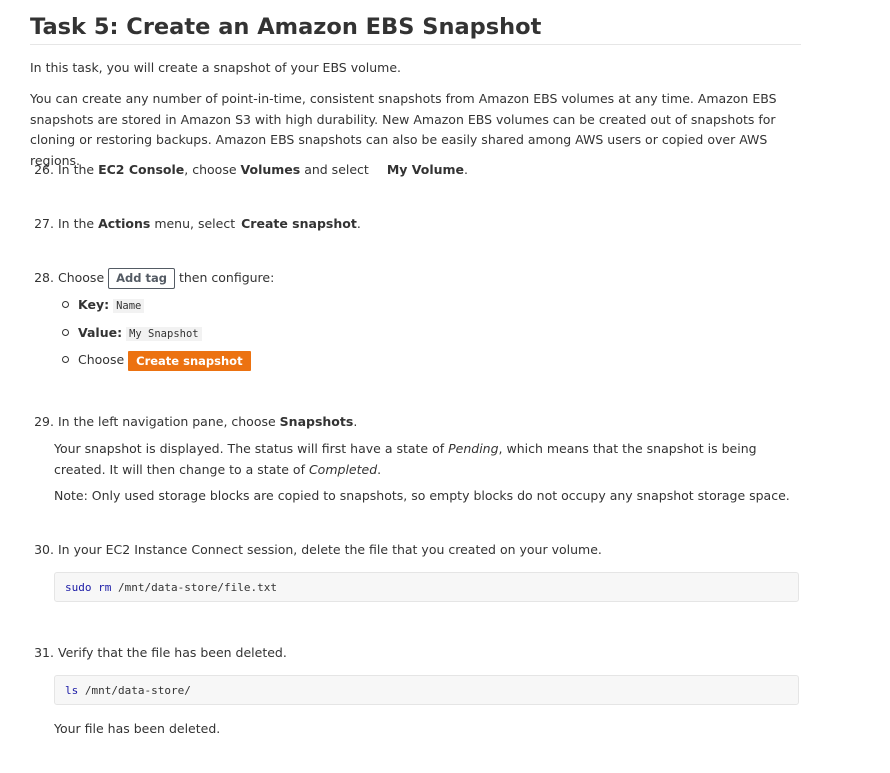  What do you see at coordinates (111, 305) in the screenshot?
I see `key-item: Key: Name` at bounding box center [111, 305].